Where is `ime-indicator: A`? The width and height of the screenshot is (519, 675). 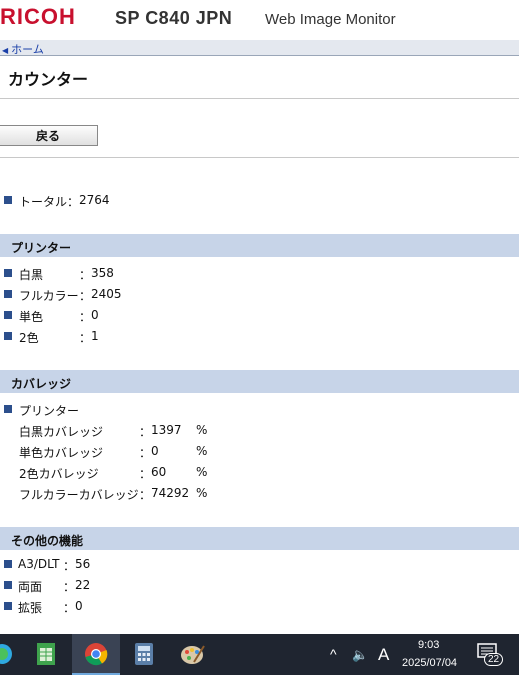 ime-indicator: A is located at coordinates (383, 655).